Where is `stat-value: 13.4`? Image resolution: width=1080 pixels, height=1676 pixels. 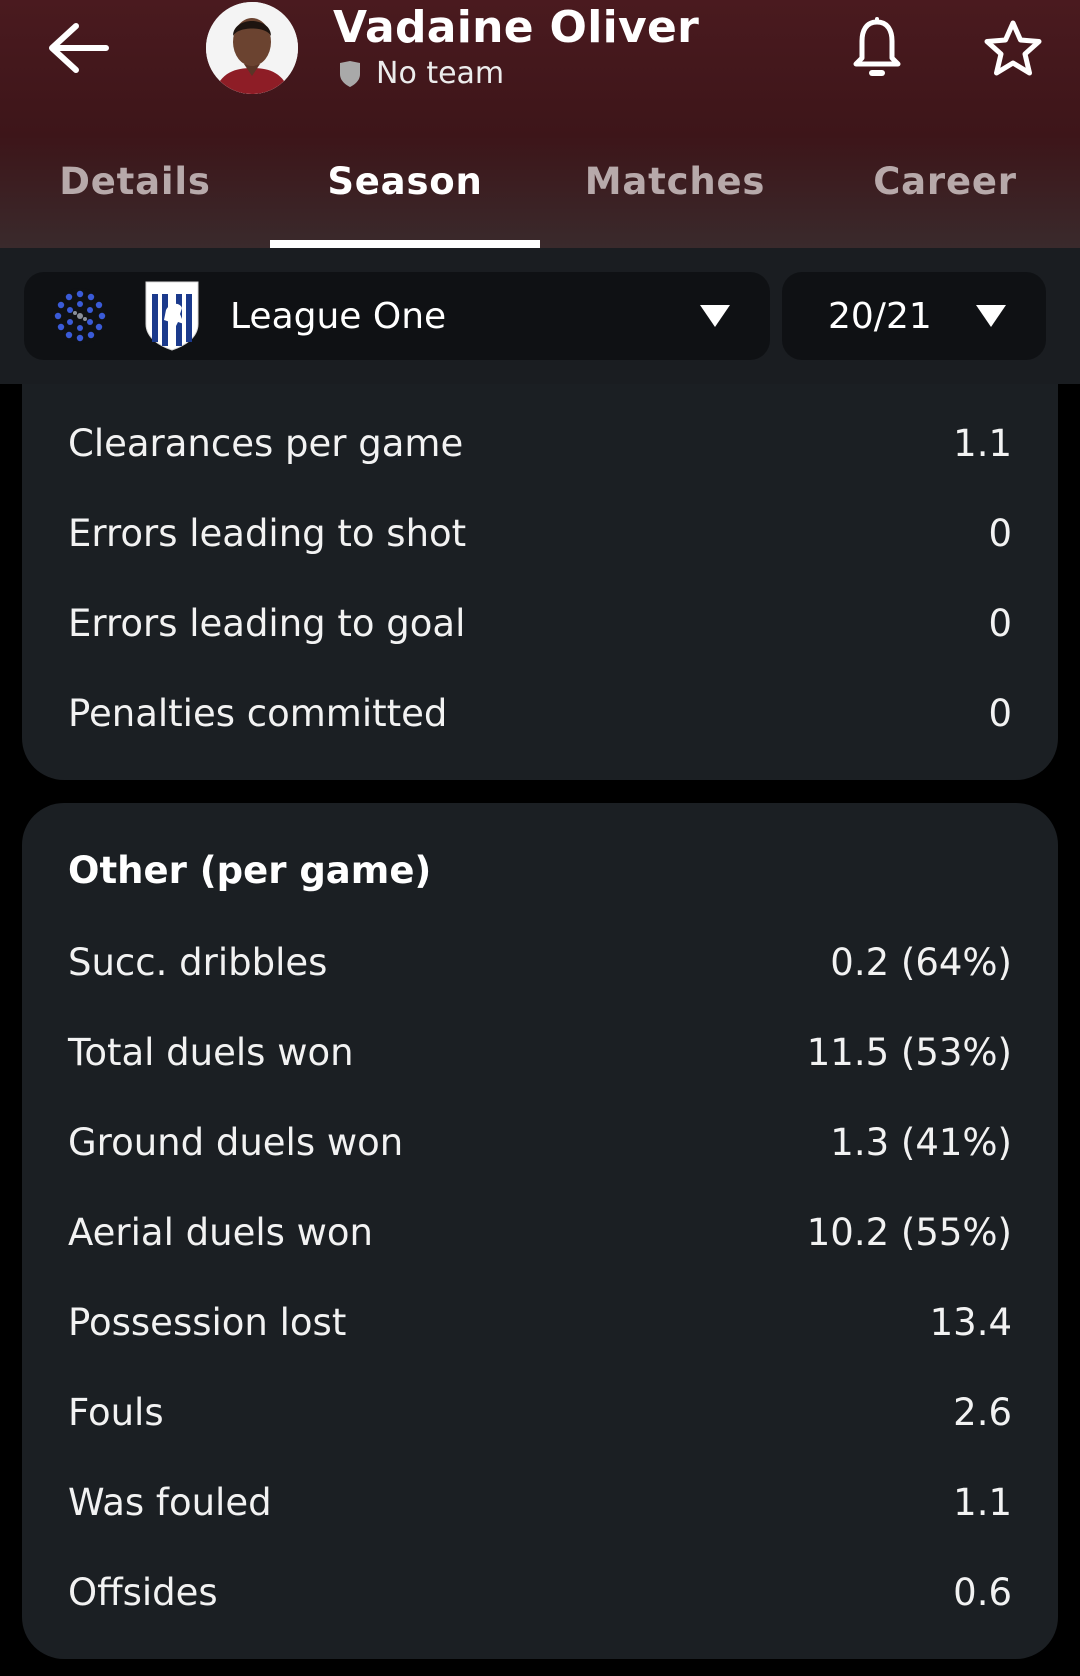
stat-value: 13.4 is located at coordinates (970, 1322).